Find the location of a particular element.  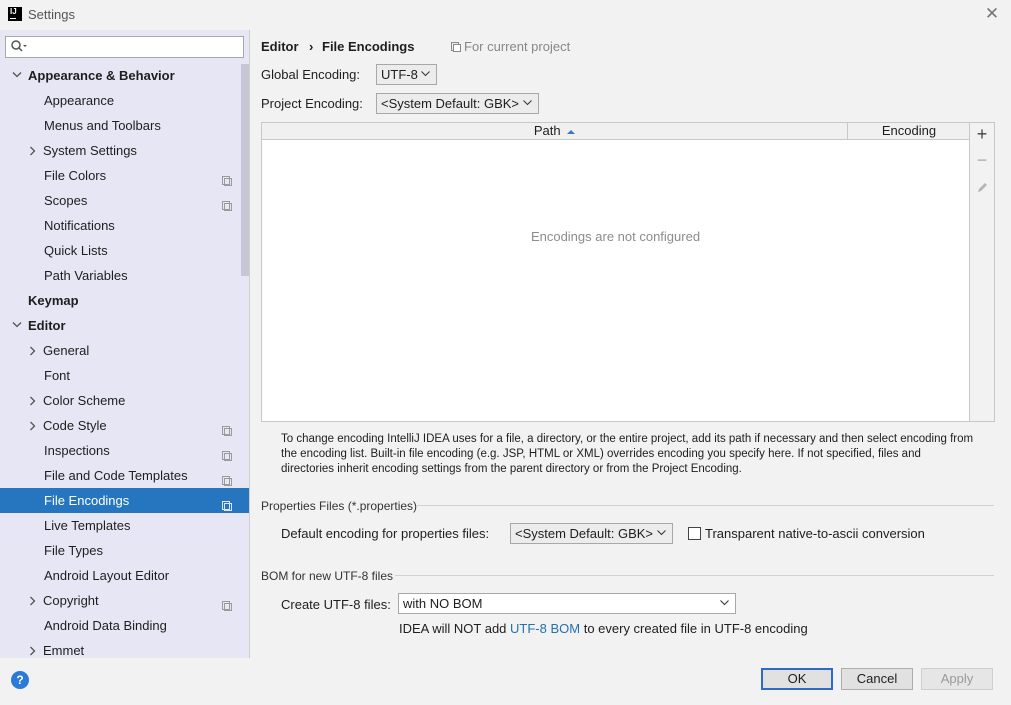

global-encoding-select: UTF-8 is located at coordinates (406, 74).